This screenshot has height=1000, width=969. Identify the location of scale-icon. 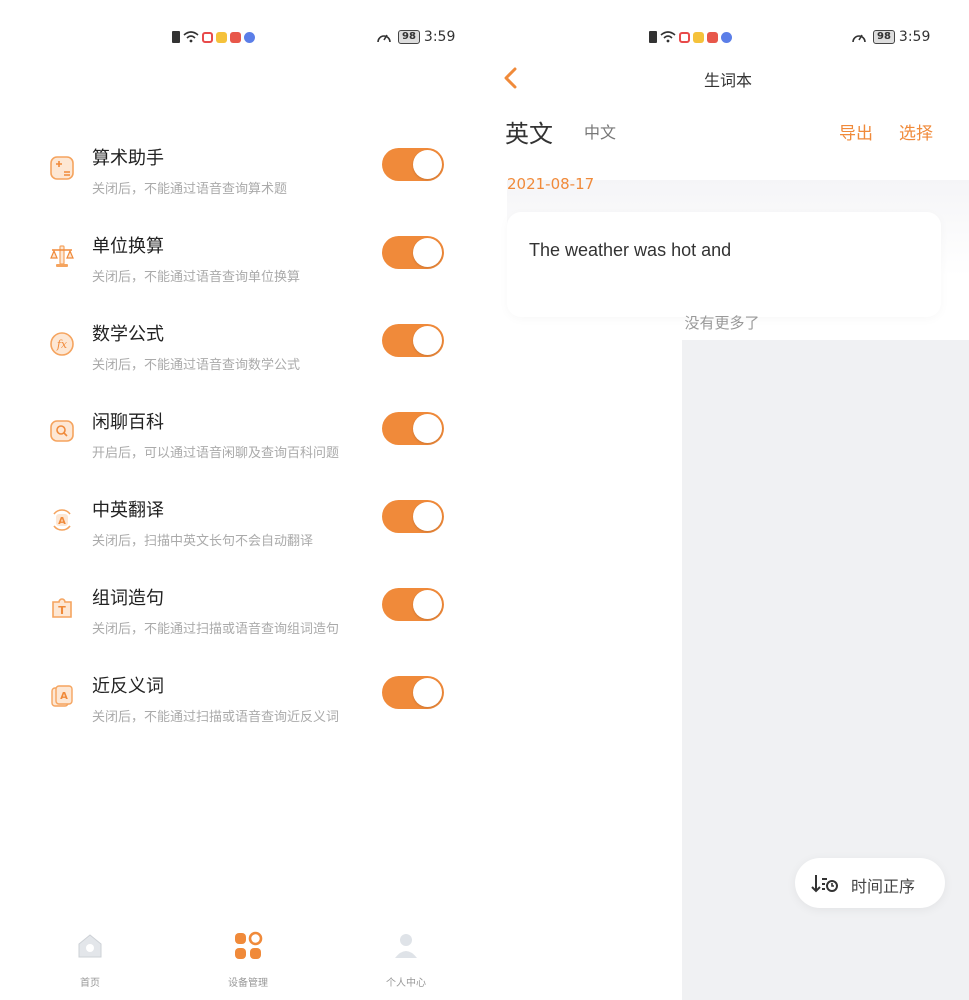
(62, 256).